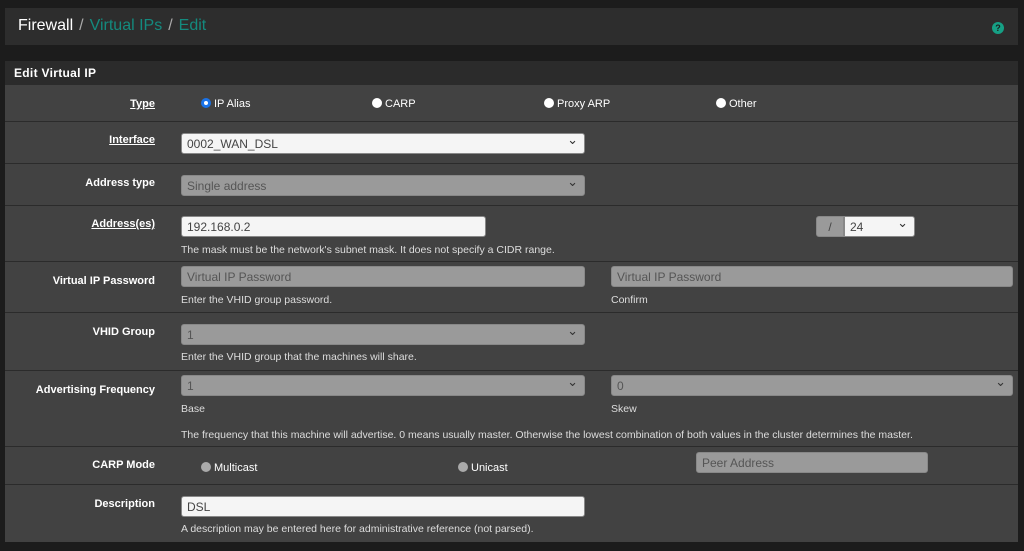 This screenshot has height=551, width=1024. Describe the element at coordinates (812, 385) in the screenshot. I see `adv-skew-select: 0` at that location.